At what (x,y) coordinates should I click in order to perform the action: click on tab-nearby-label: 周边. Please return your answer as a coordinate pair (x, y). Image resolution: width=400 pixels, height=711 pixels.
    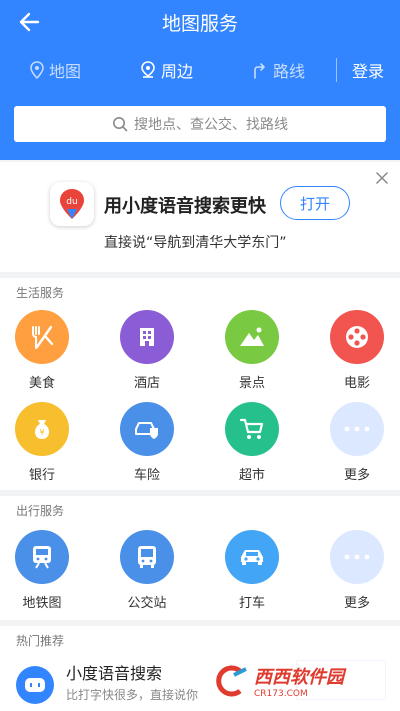
    Looking at the image, I should click on (177, 71).